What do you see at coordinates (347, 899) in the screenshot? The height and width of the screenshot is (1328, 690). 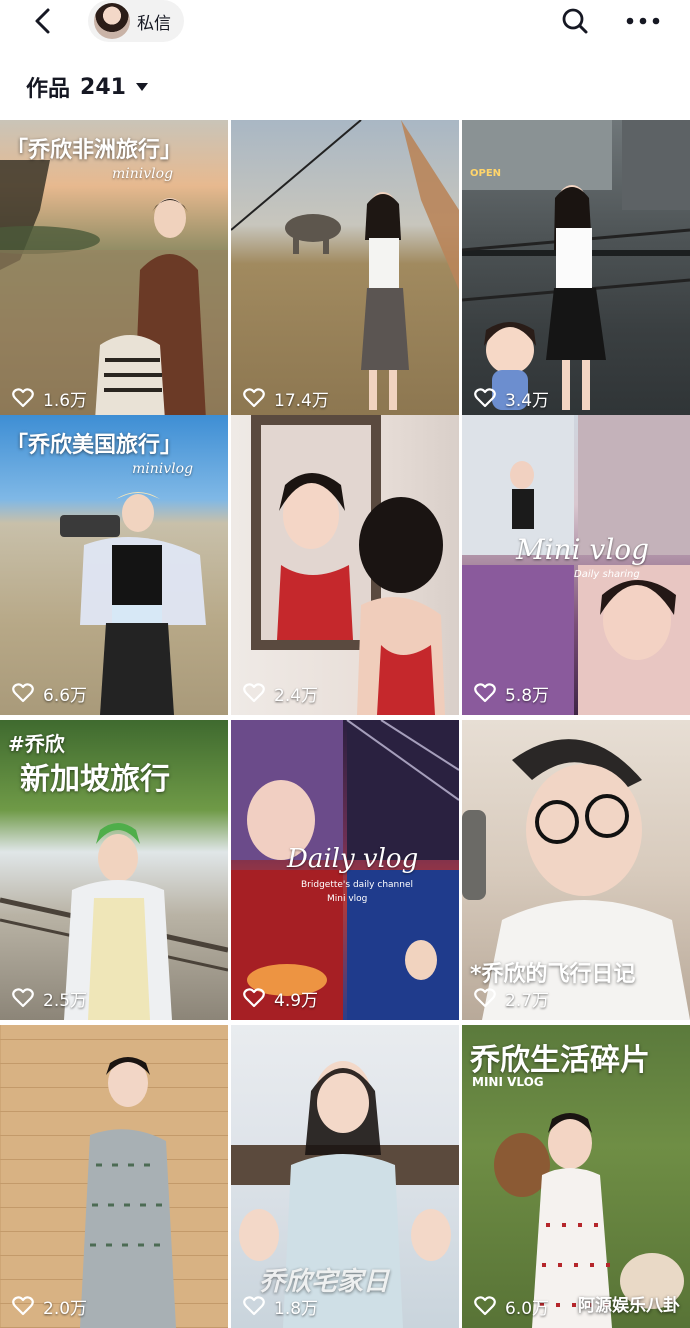 I see `video-small-text-2: Mini vlog` at bounding box center [347, 899].